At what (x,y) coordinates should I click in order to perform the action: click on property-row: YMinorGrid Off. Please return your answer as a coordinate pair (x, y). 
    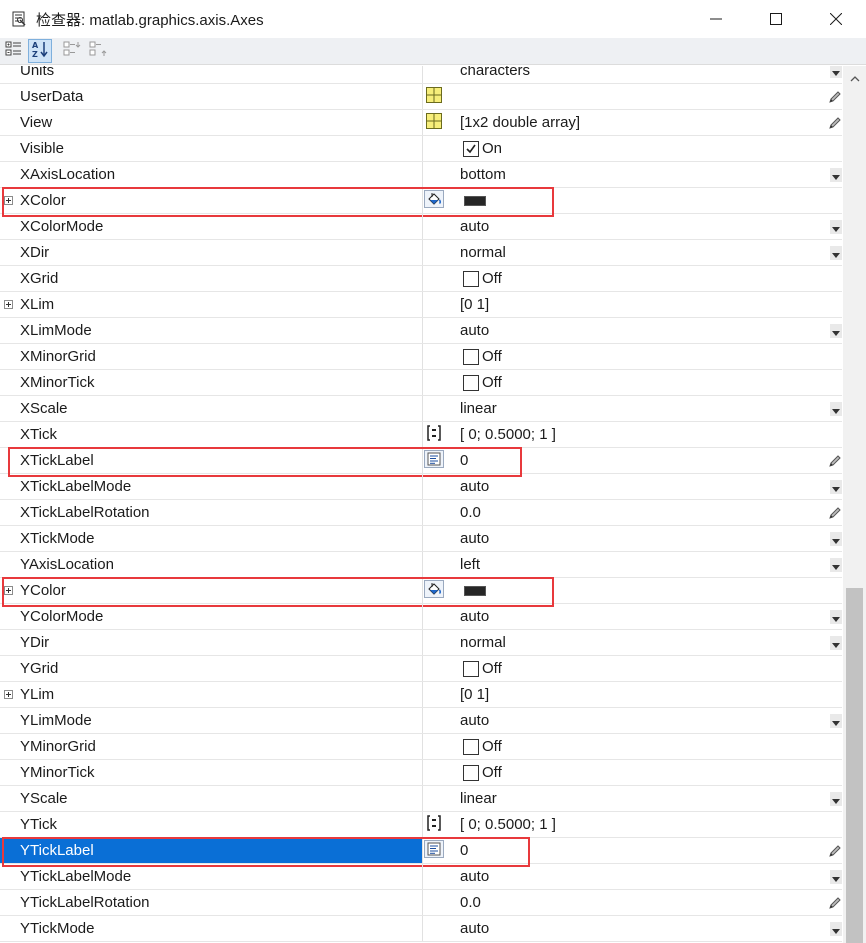
    Looking at the image, I should click on (421, 747).